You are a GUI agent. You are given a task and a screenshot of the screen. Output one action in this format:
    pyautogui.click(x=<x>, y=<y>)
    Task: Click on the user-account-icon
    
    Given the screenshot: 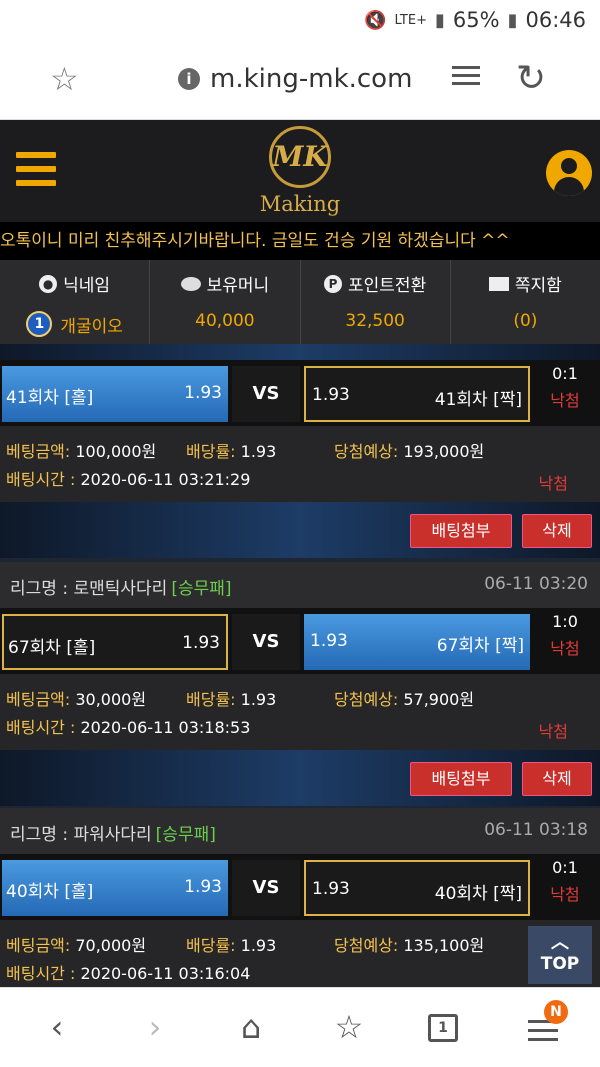 What is the action you would take?
    pyautogui.click(x=569, y=173)
    